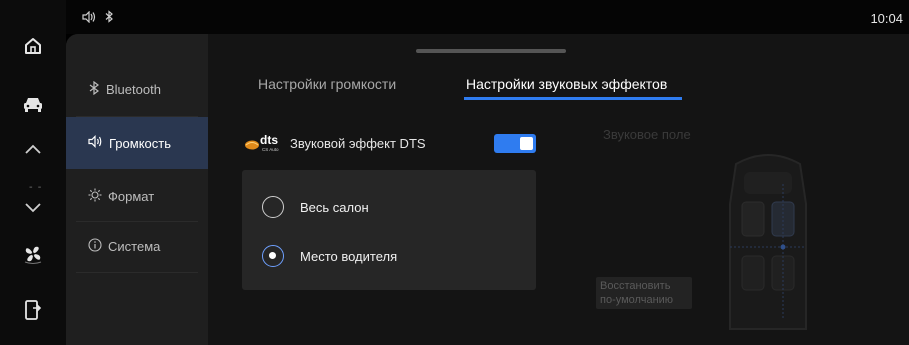 The image size is (909, 345). Describe the element at coordinates (768, 241) in the screenshot. I see `car-sound-field-graphic` at that location.